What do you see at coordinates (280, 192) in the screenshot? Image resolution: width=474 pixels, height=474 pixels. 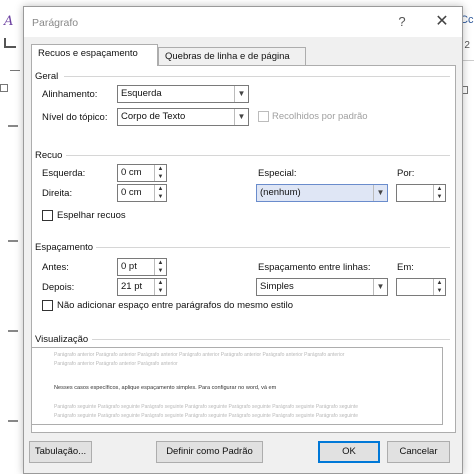 I see `especial-value: (nenhum)` at bounding box center [280, 192].